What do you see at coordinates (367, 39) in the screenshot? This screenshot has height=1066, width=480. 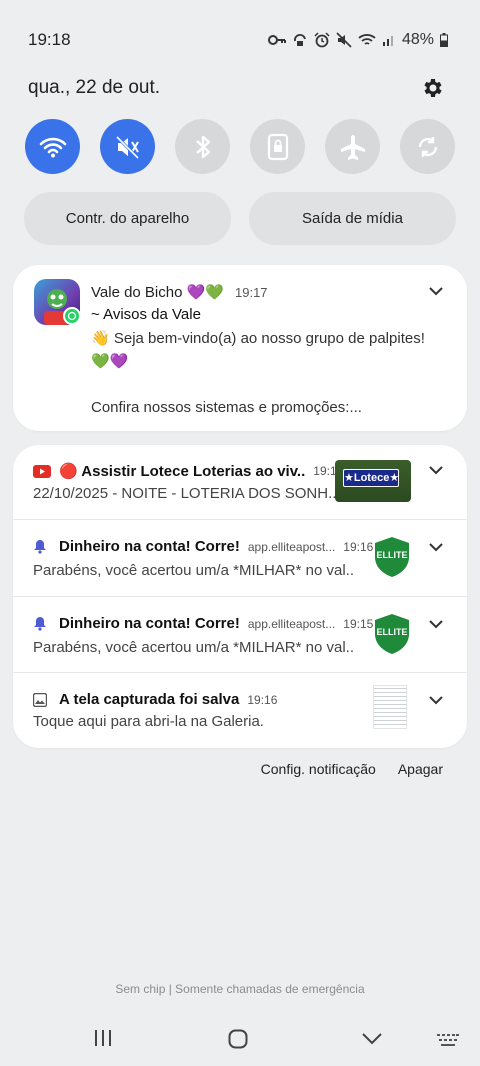 I see `wifi-status-icon` at bounding box center [367, 39].